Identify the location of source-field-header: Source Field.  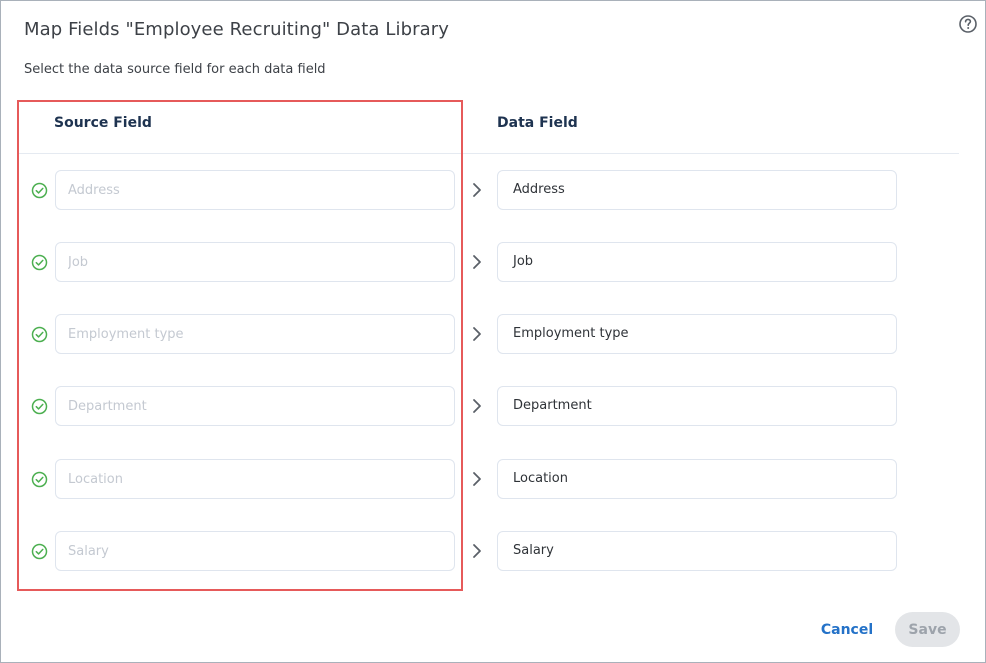
(103, 123).